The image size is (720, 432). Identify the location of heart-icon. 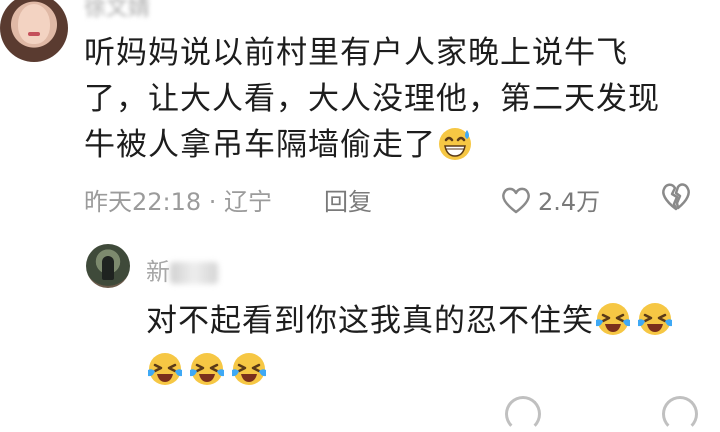
(516, 200).